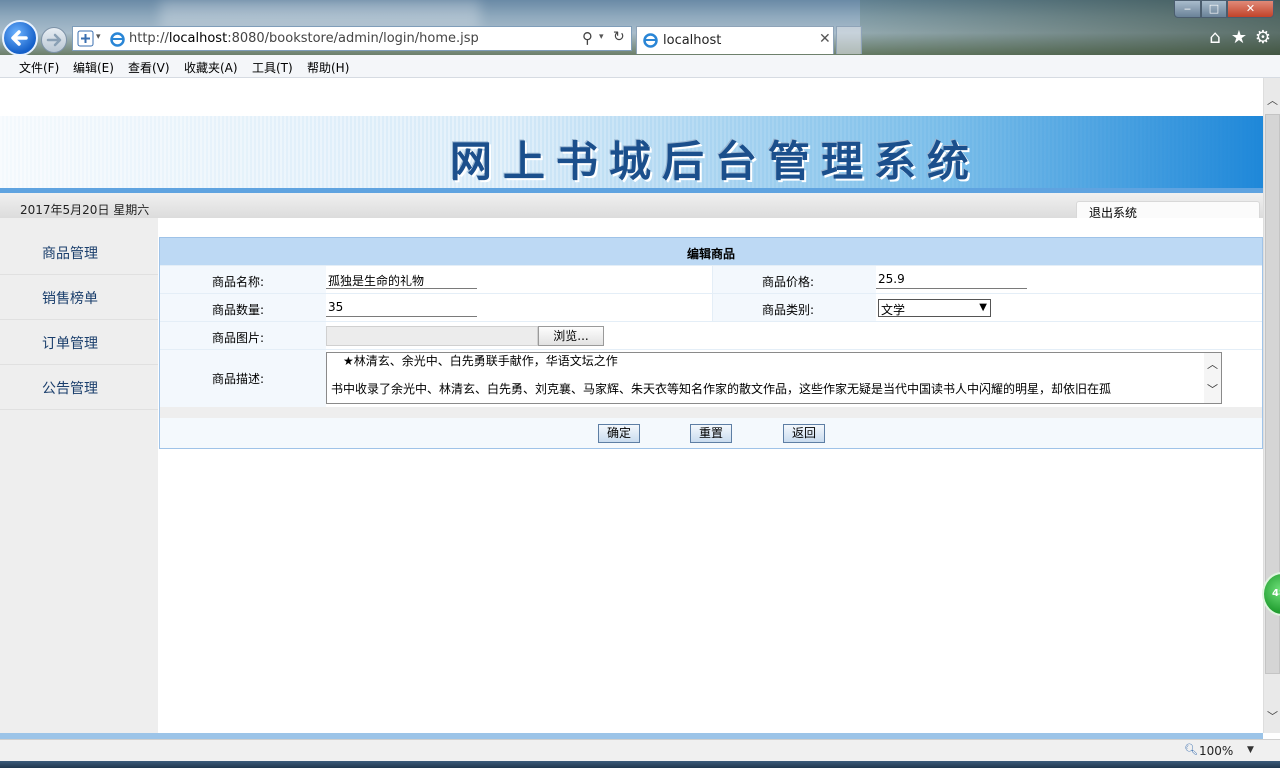  Describe the element at coordinates (587, 38) in the screenshot. I see `search-icon: ⚲` at that location.